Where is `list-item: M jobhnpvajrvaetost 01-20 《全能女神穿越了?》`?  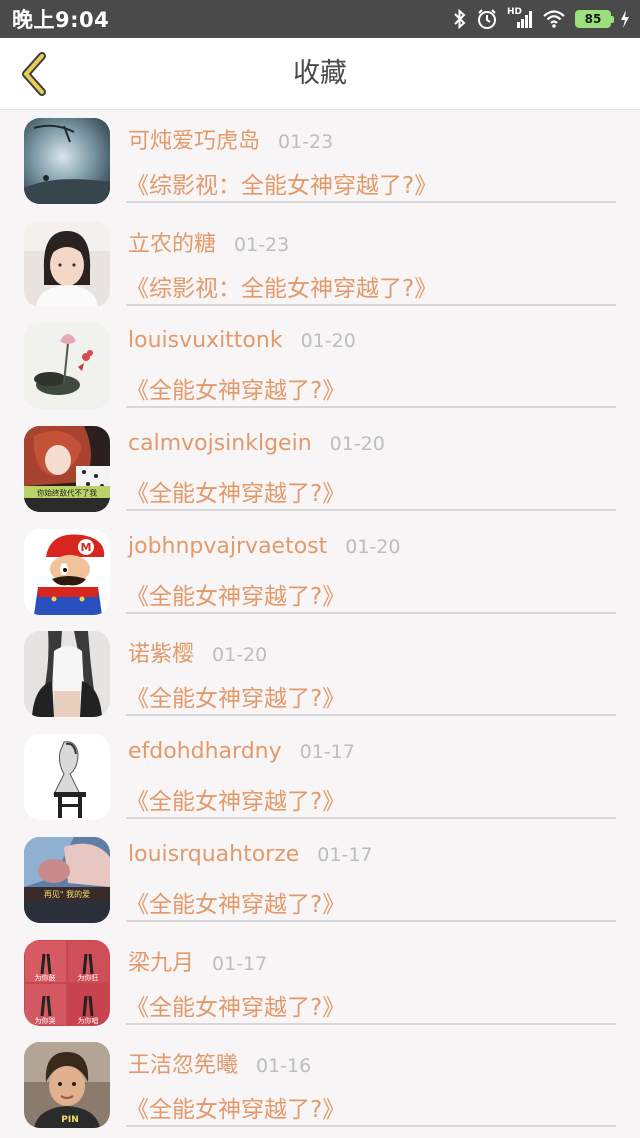 list-item: M jobhnpvajrvaetost 01-20 《全能女神穿越了?》 is located at coordinates (320, 573).